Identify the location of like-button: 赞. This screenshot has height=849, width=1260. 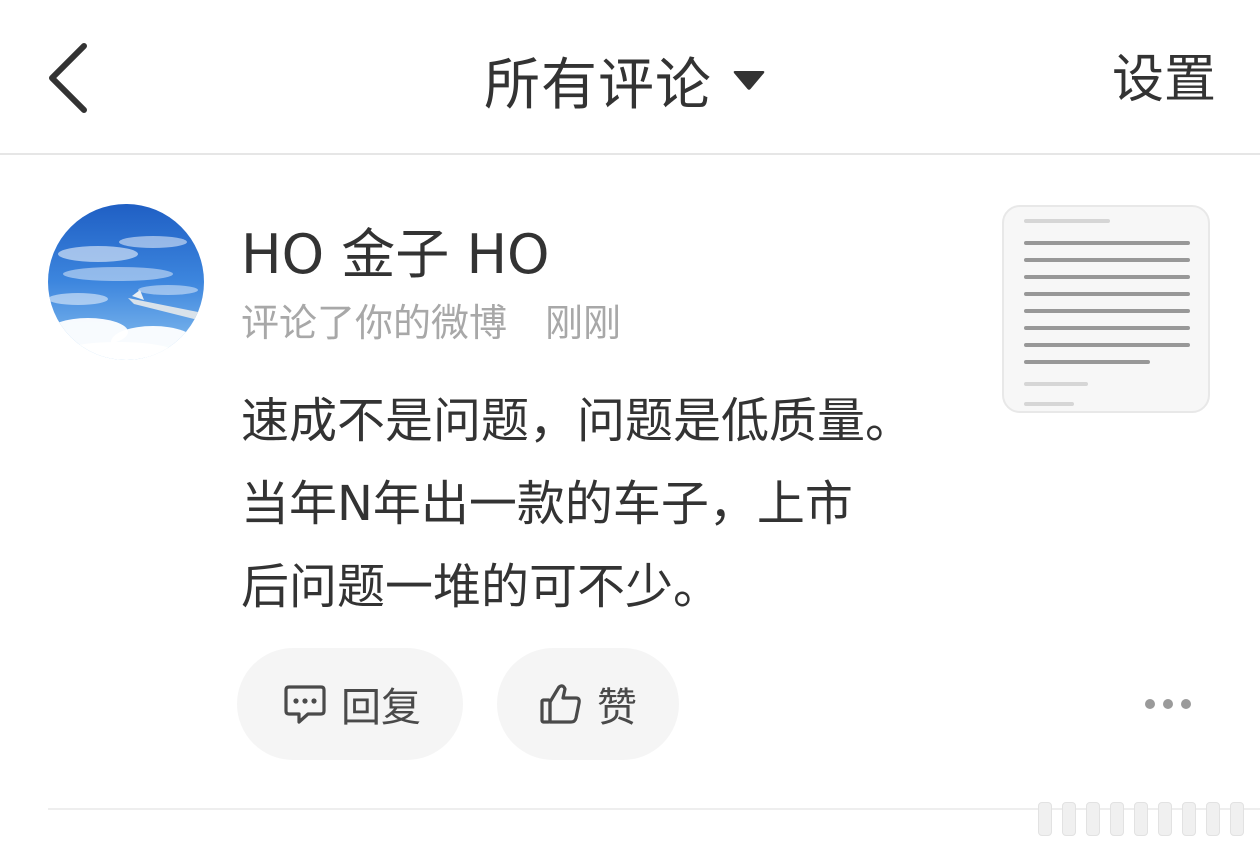
(588, 704).